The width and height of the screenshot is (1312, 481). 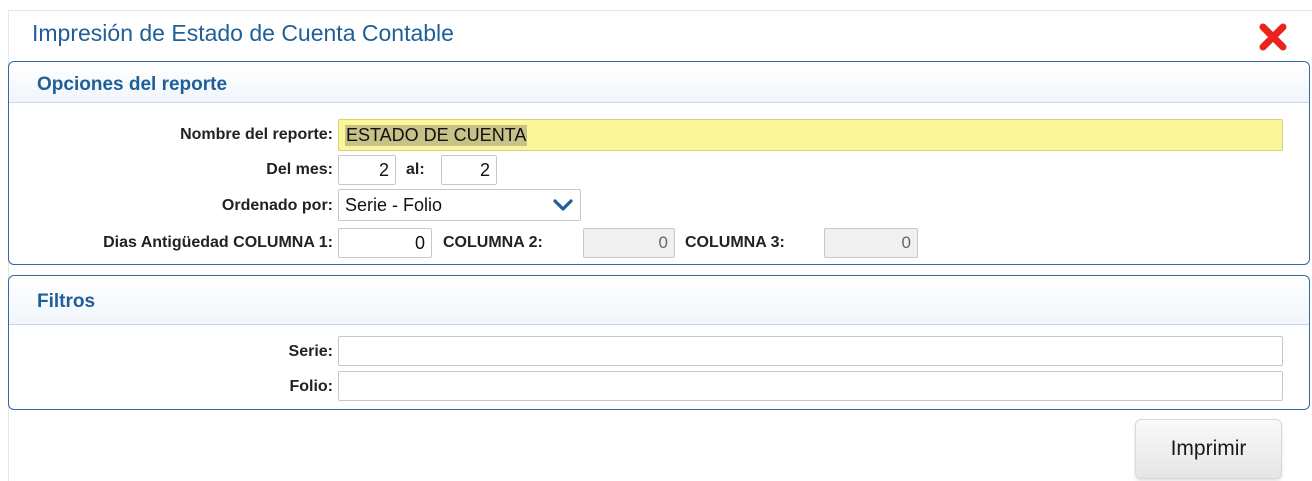 I want to click on close-button, so click(x=1273, y=37).